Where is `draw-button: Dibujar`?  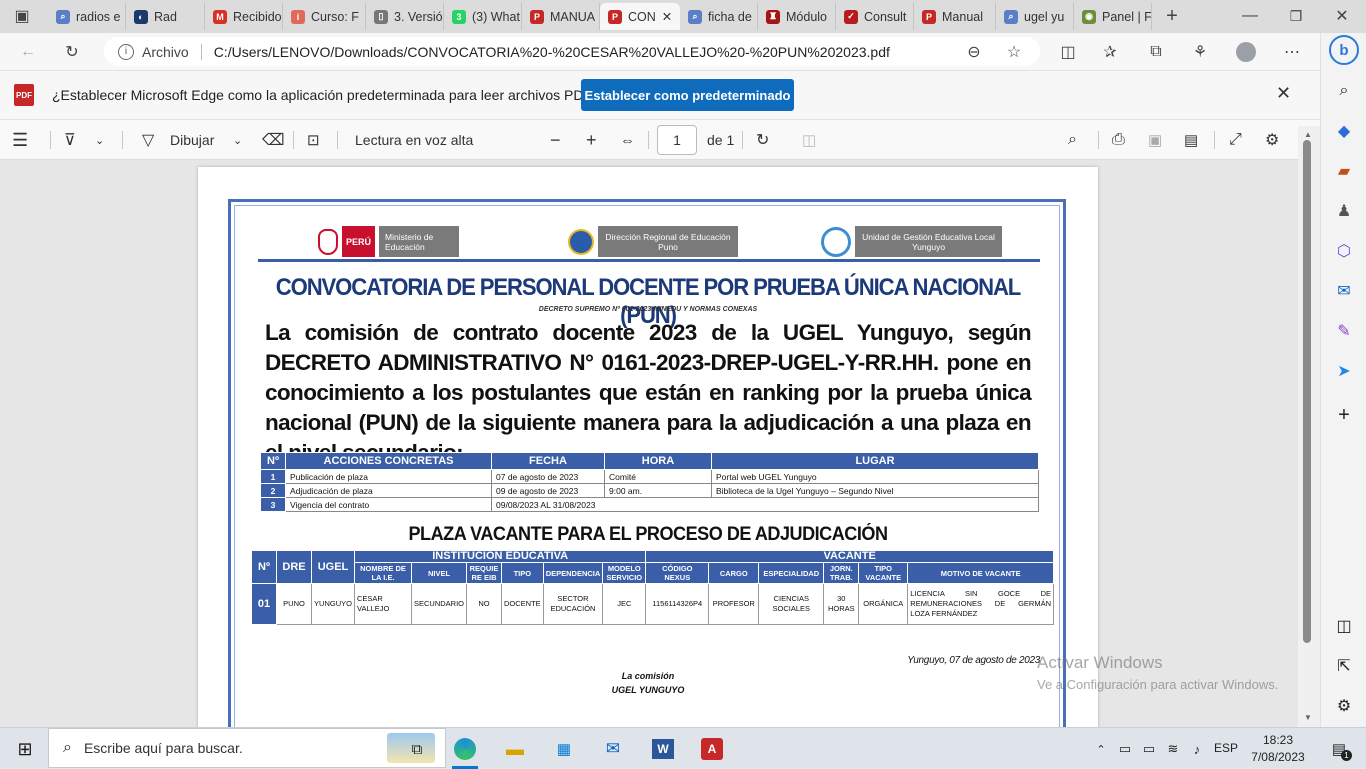
draw-button: Dibujar is located at coordinates (192, 140).